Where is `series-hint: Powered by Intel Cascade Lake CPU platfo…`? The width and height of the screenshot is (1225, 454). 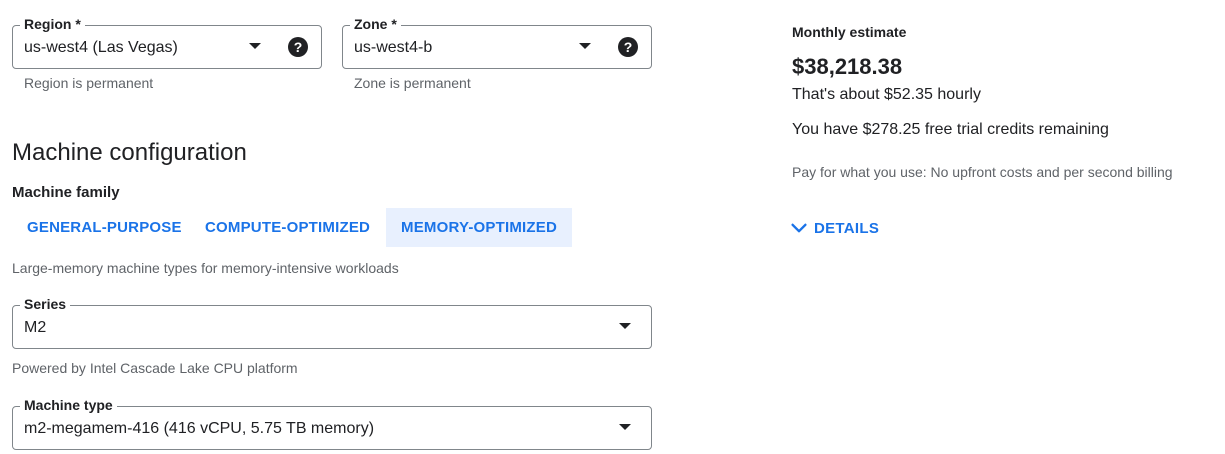 series-hint: Powered by Intel Cascade Lake CPU platfo… is located at coordinates (155, 368).